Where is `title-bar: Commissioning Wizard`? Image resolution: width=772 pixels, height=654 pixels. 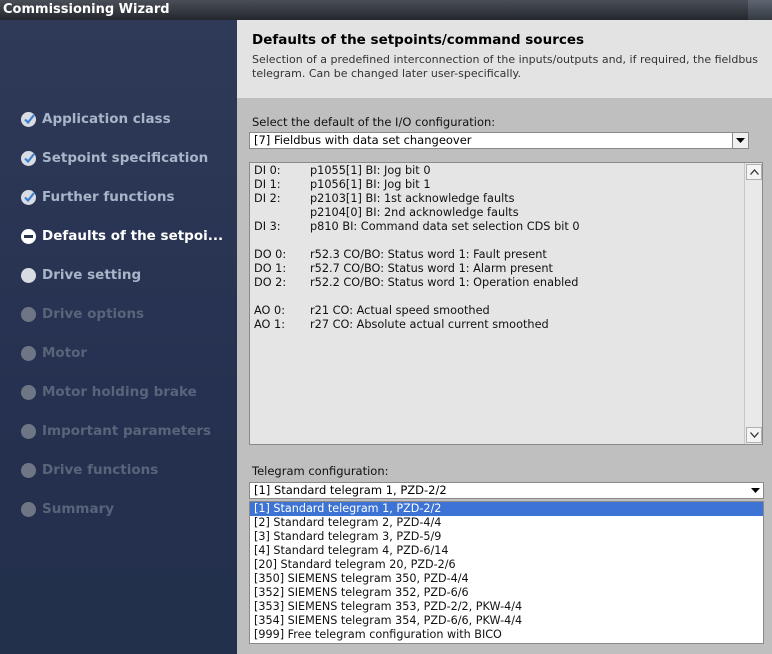 title-bar: Commissioning Wizard is located at coordinates (386, 10).